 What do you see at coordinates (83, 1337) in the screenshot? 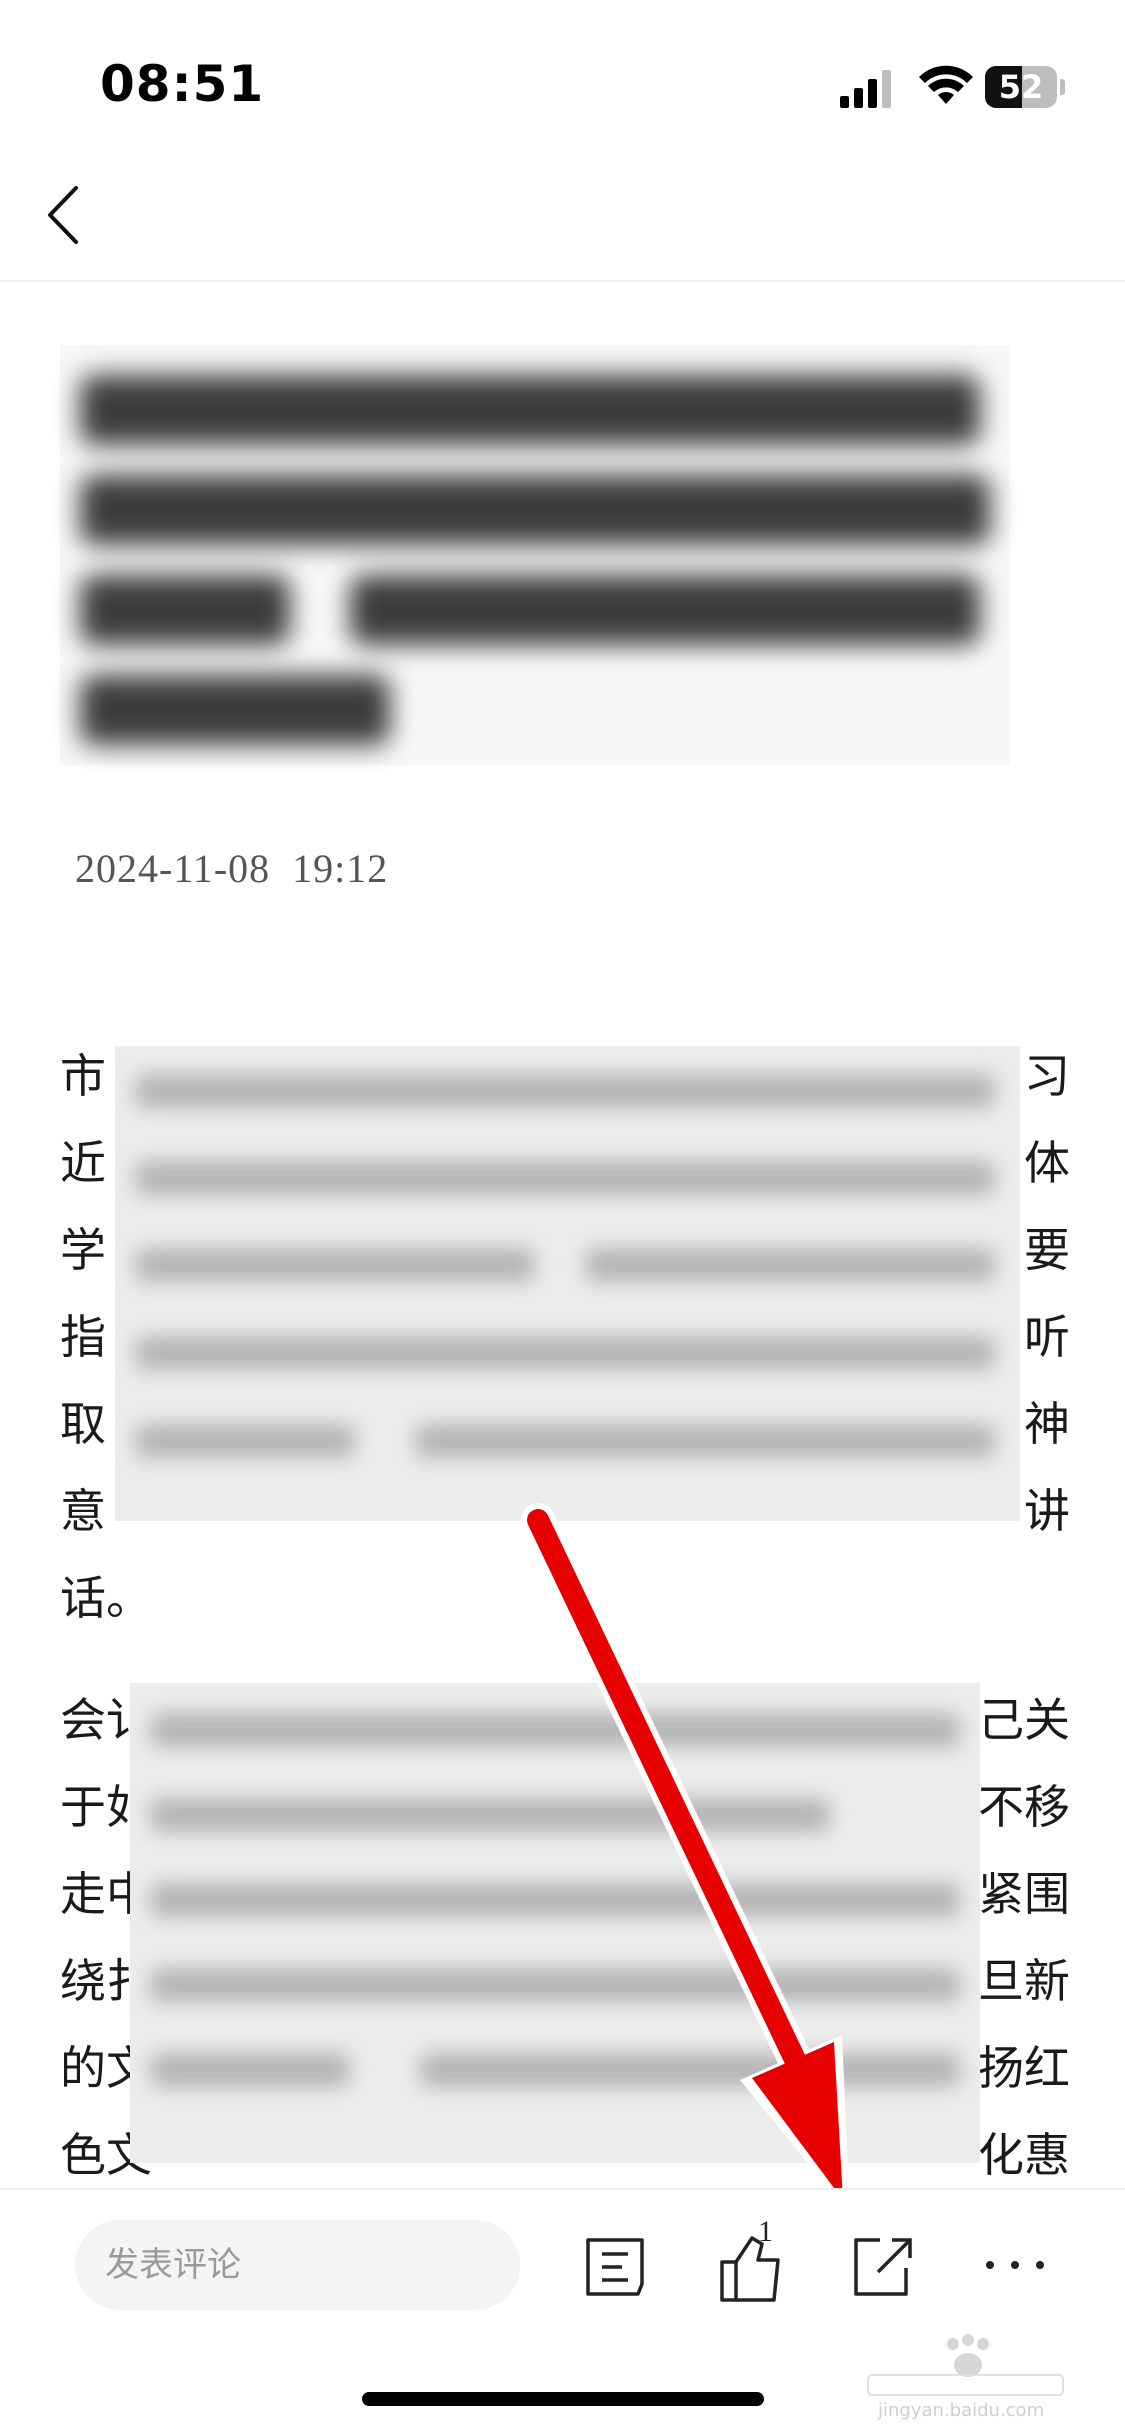
I see `line-start-text: 指` at bounding box center [83, 1337].